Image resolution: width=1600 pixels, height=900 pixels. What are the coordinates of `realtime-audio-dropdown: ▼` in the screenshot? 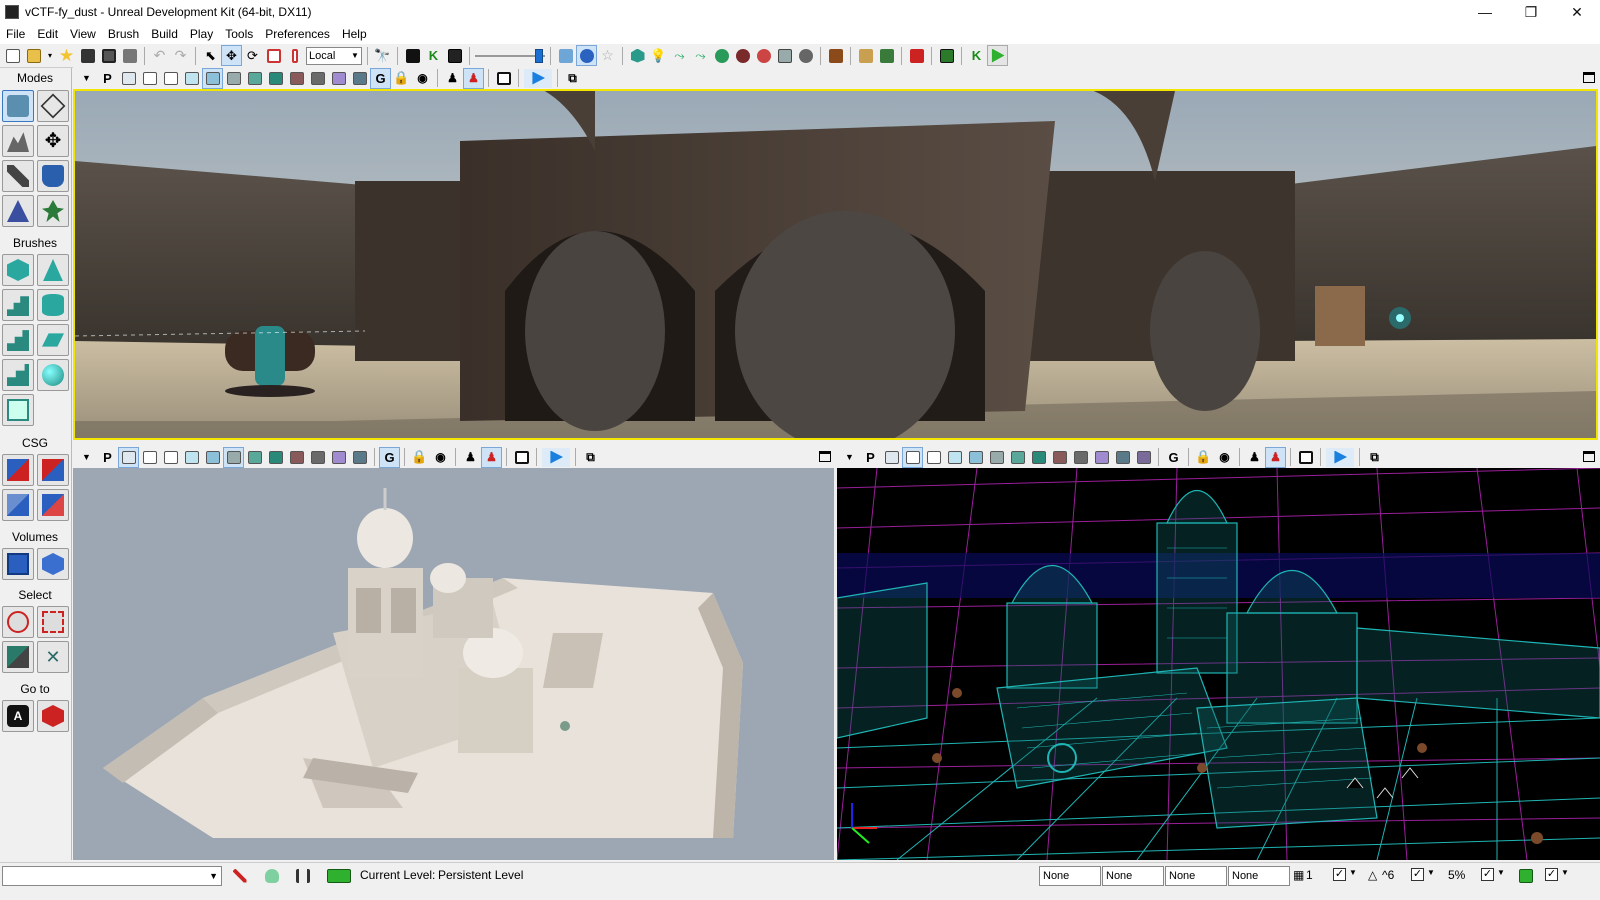 It's located at (1565, 872).